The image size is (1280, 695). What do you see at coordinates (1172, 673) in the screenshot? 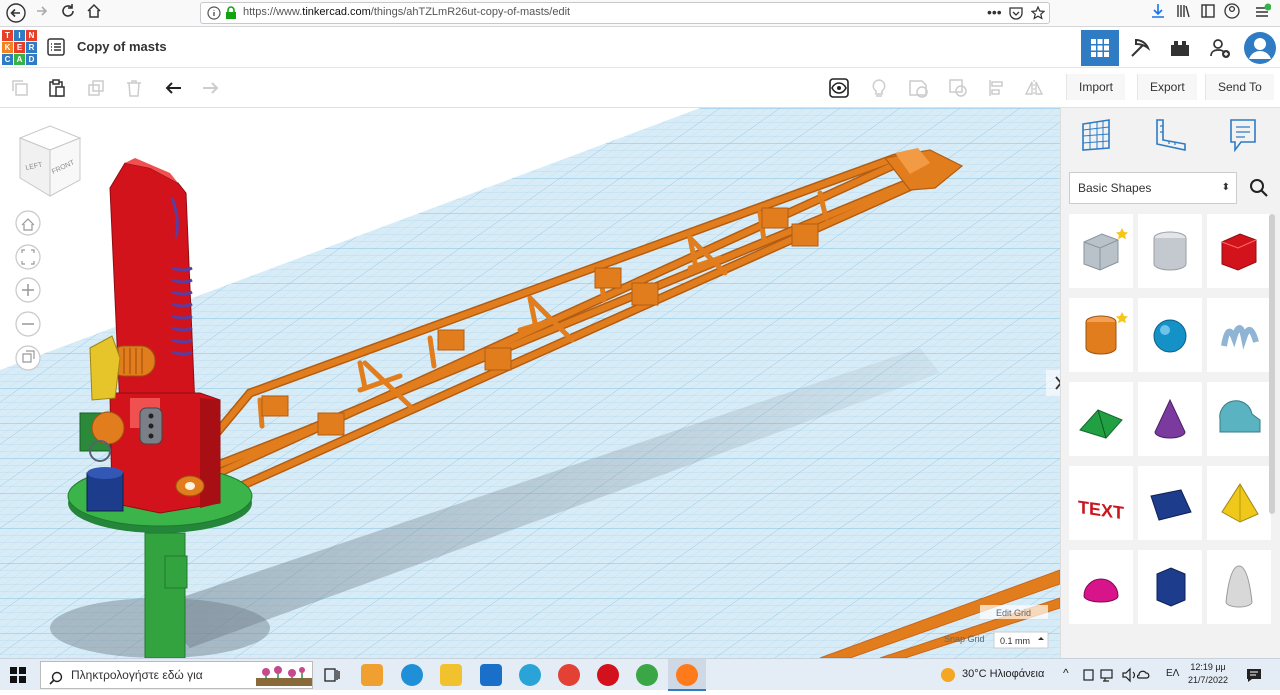
I see `language-indicator: ΕΛ` at bounding box center [1172, 673].